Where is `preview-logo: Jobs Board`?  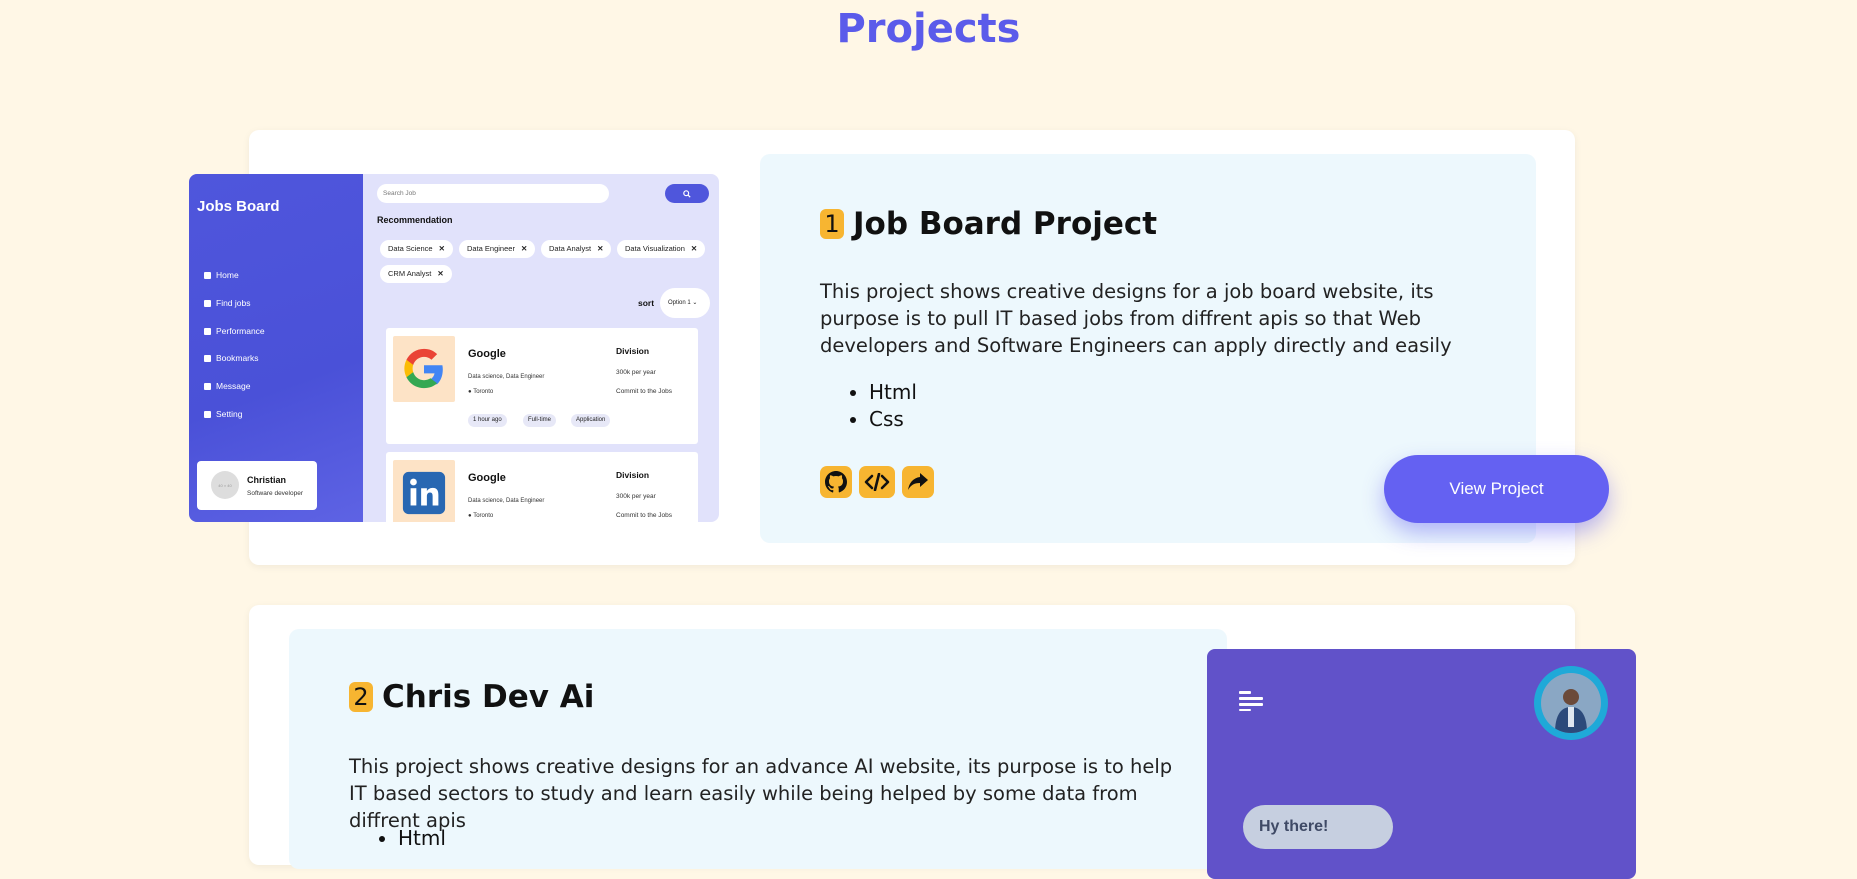
preview-logo: Jobs Board is located at coordinates (238, 206).